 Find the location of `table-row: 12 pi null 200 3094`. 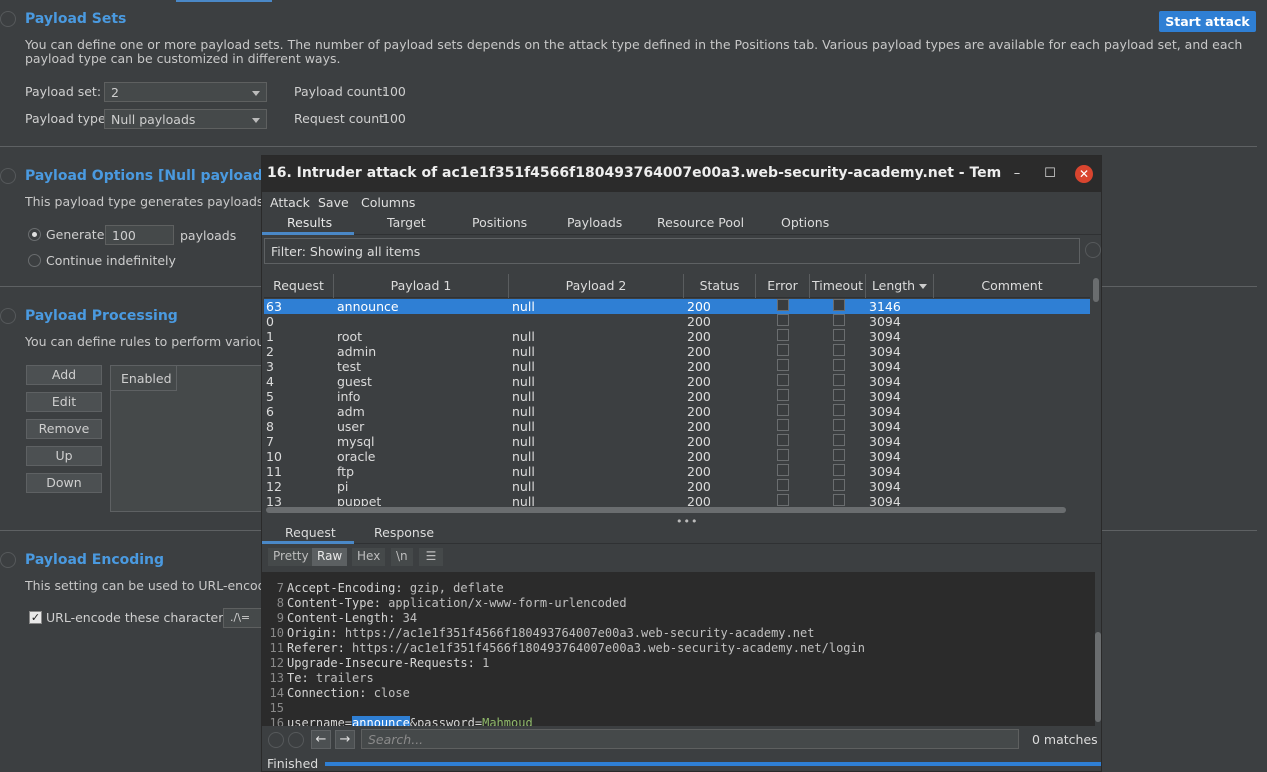

table-row: 12 pi null 200 3094 is located at coordinates (677, 486).